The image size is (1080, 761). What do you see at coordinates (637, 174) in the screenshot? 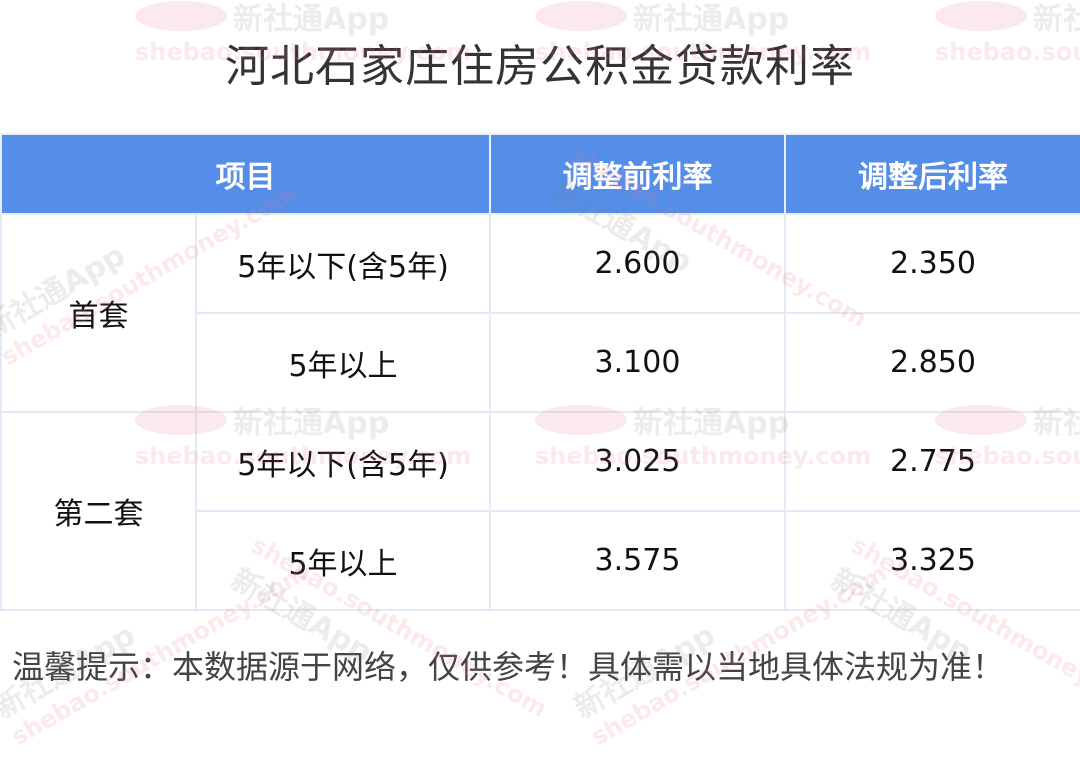
I see `header-before-rate: 调整前利率` at bounding box center [637, 174].